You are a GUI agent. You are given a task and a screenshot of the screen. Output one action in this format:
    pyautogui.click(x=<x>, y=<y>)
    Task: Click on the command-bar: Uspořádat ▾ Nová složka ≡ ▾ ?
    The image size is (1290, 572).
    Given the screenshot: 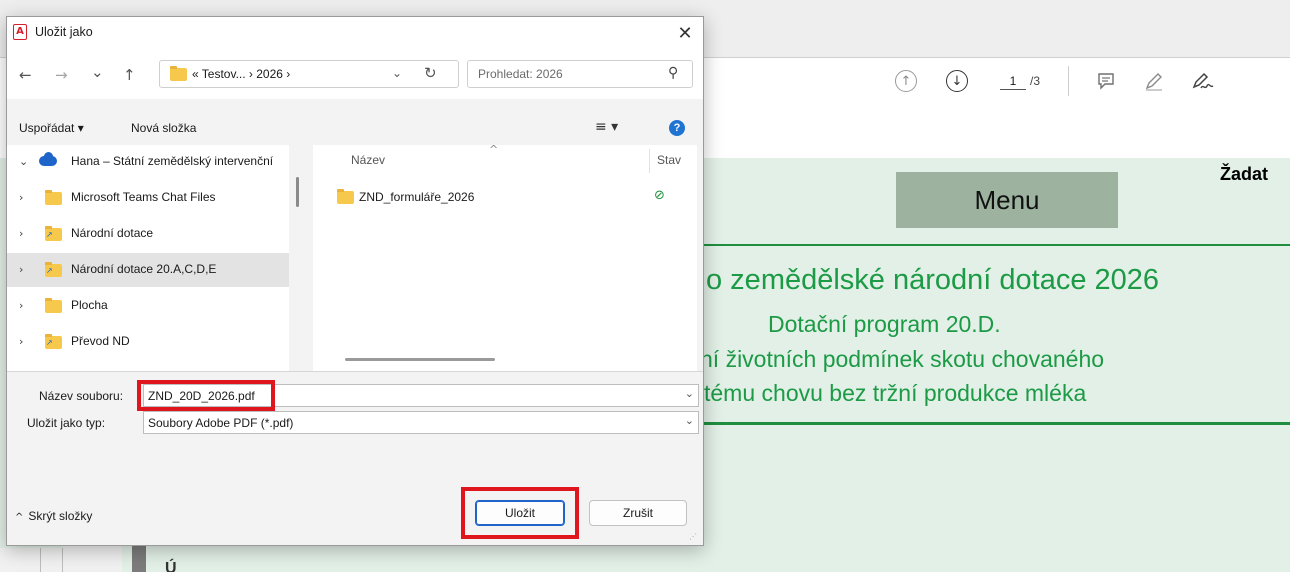 What is the action you would take?
    pyautogui.click(x=355, y=128)
    